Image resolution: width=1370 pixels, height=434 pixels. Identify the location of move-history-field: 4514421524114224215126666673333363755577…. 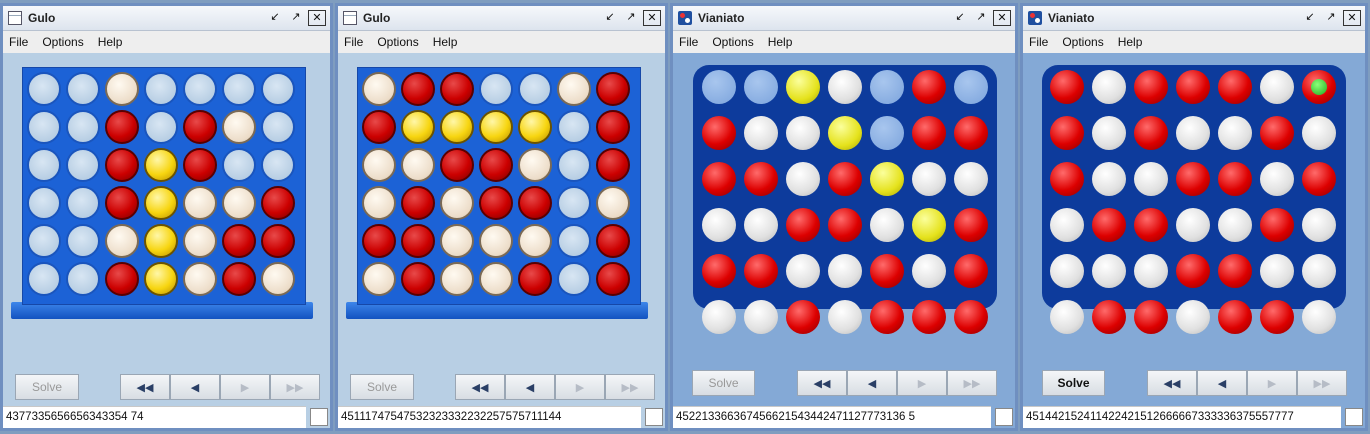
(1182, 417).